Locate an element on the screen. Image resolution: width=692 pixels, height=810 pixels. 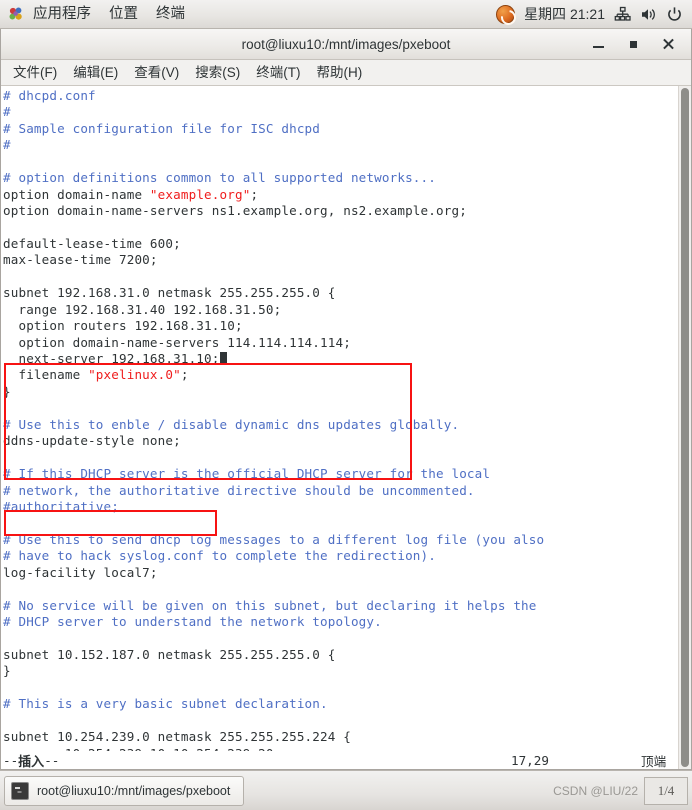
volume-icon is located at coordinates (648, 14).